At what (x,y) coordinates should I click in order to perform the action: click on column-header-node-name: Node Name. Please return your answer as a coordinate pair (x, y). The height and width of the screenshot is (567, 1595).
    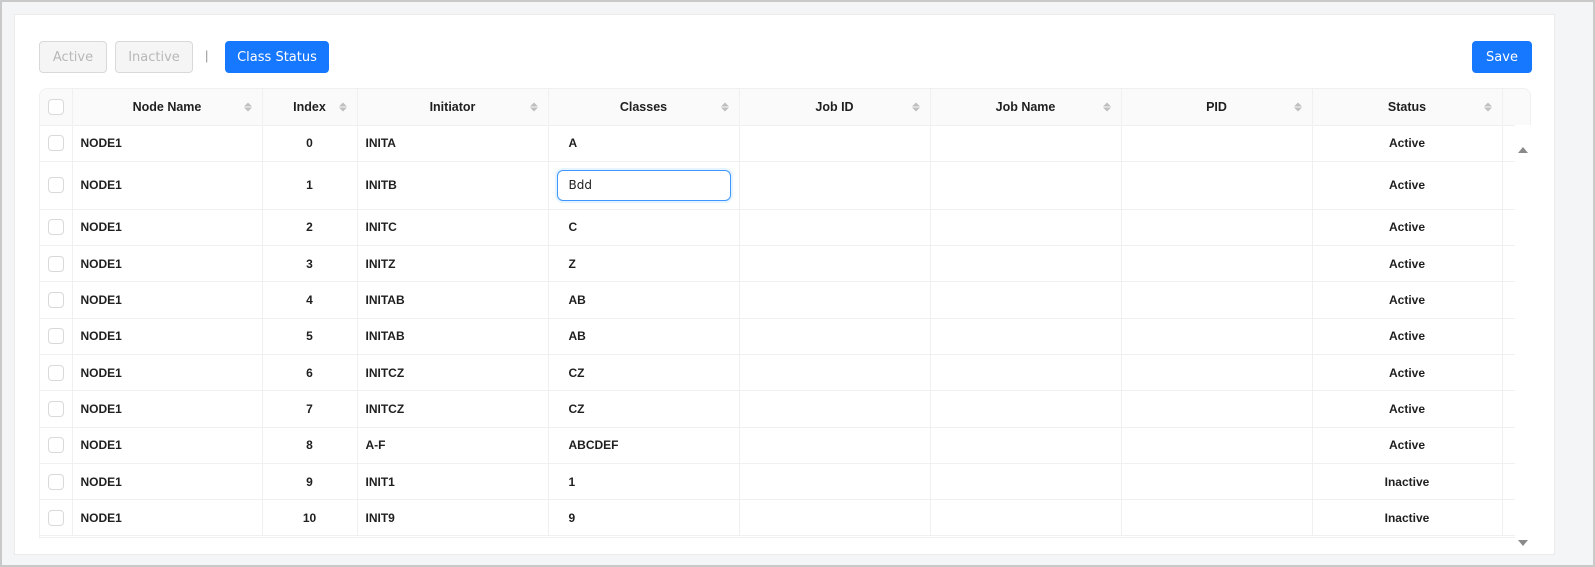
    Looking at the image, I should click on (167, 107).